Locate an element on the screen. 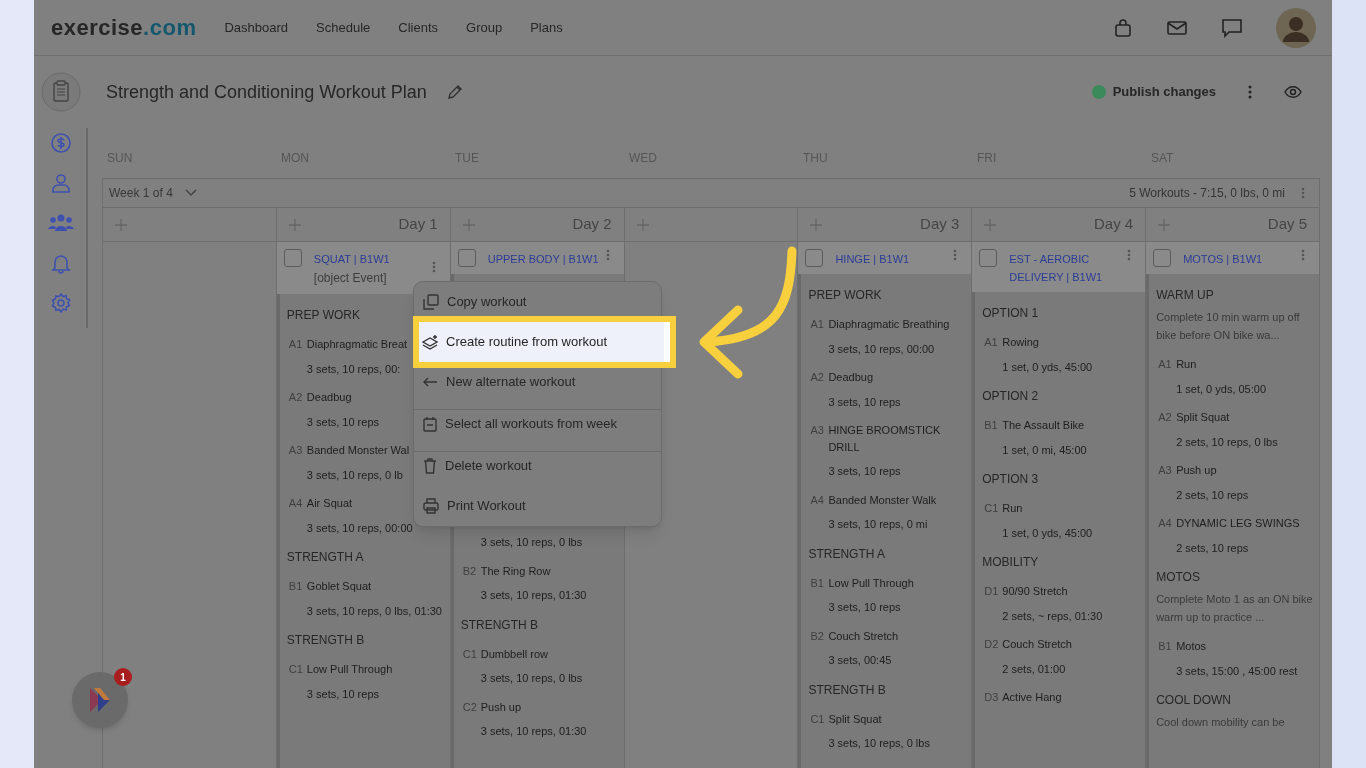 The width and height of the screenshot is (1366, 768). day-label: Day 2 is located at coordinates (592, 224).